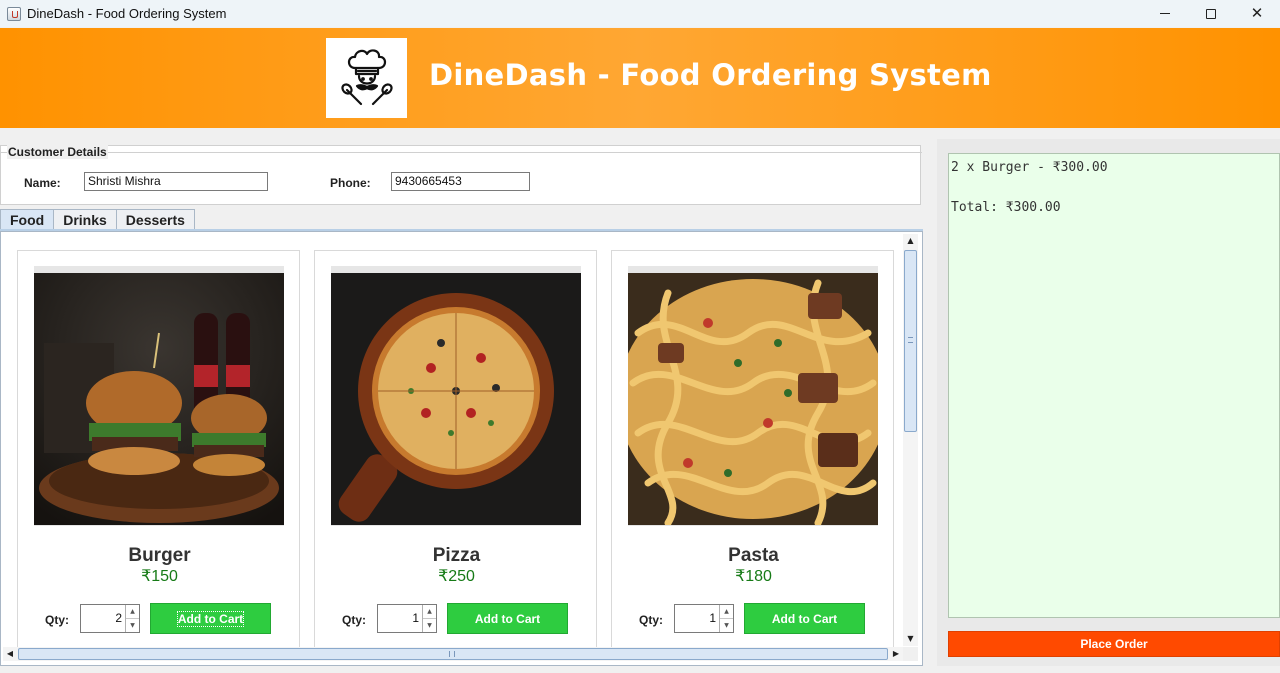 The image size is (1280, 673). Describe the element at coordinates (460, 181) in the screenshot. I see `phone-field: 9430665453` at that location.